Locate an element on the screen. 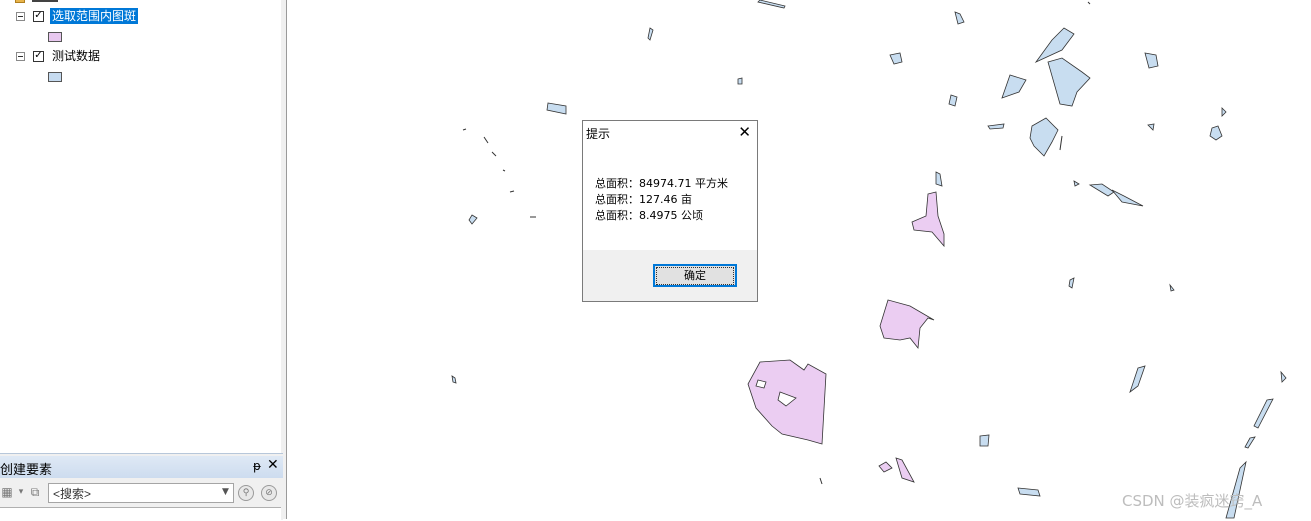 This screenshot has width=1311, height=521. layer-row-test-data: ✓ 测试数据 is located at coordinates (59, 56).